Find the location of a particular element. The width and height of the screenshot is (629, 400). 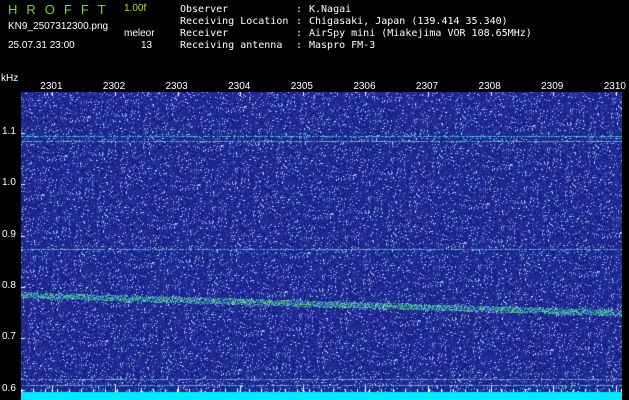

timestamp-label: 25.07.31 23:00 is located at coordinates (41, 45).